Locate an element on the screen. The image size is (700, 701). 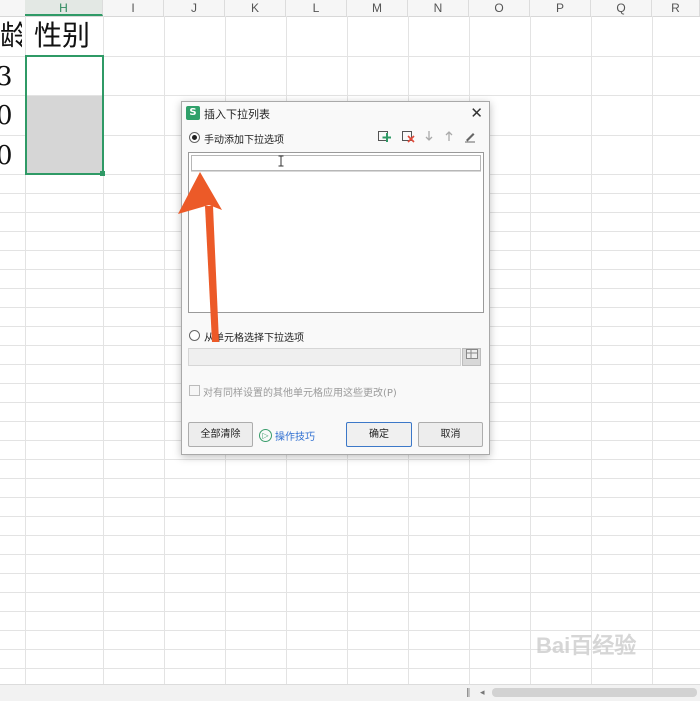
cell-partial-value: 3 is located at coordinates (6, 77).